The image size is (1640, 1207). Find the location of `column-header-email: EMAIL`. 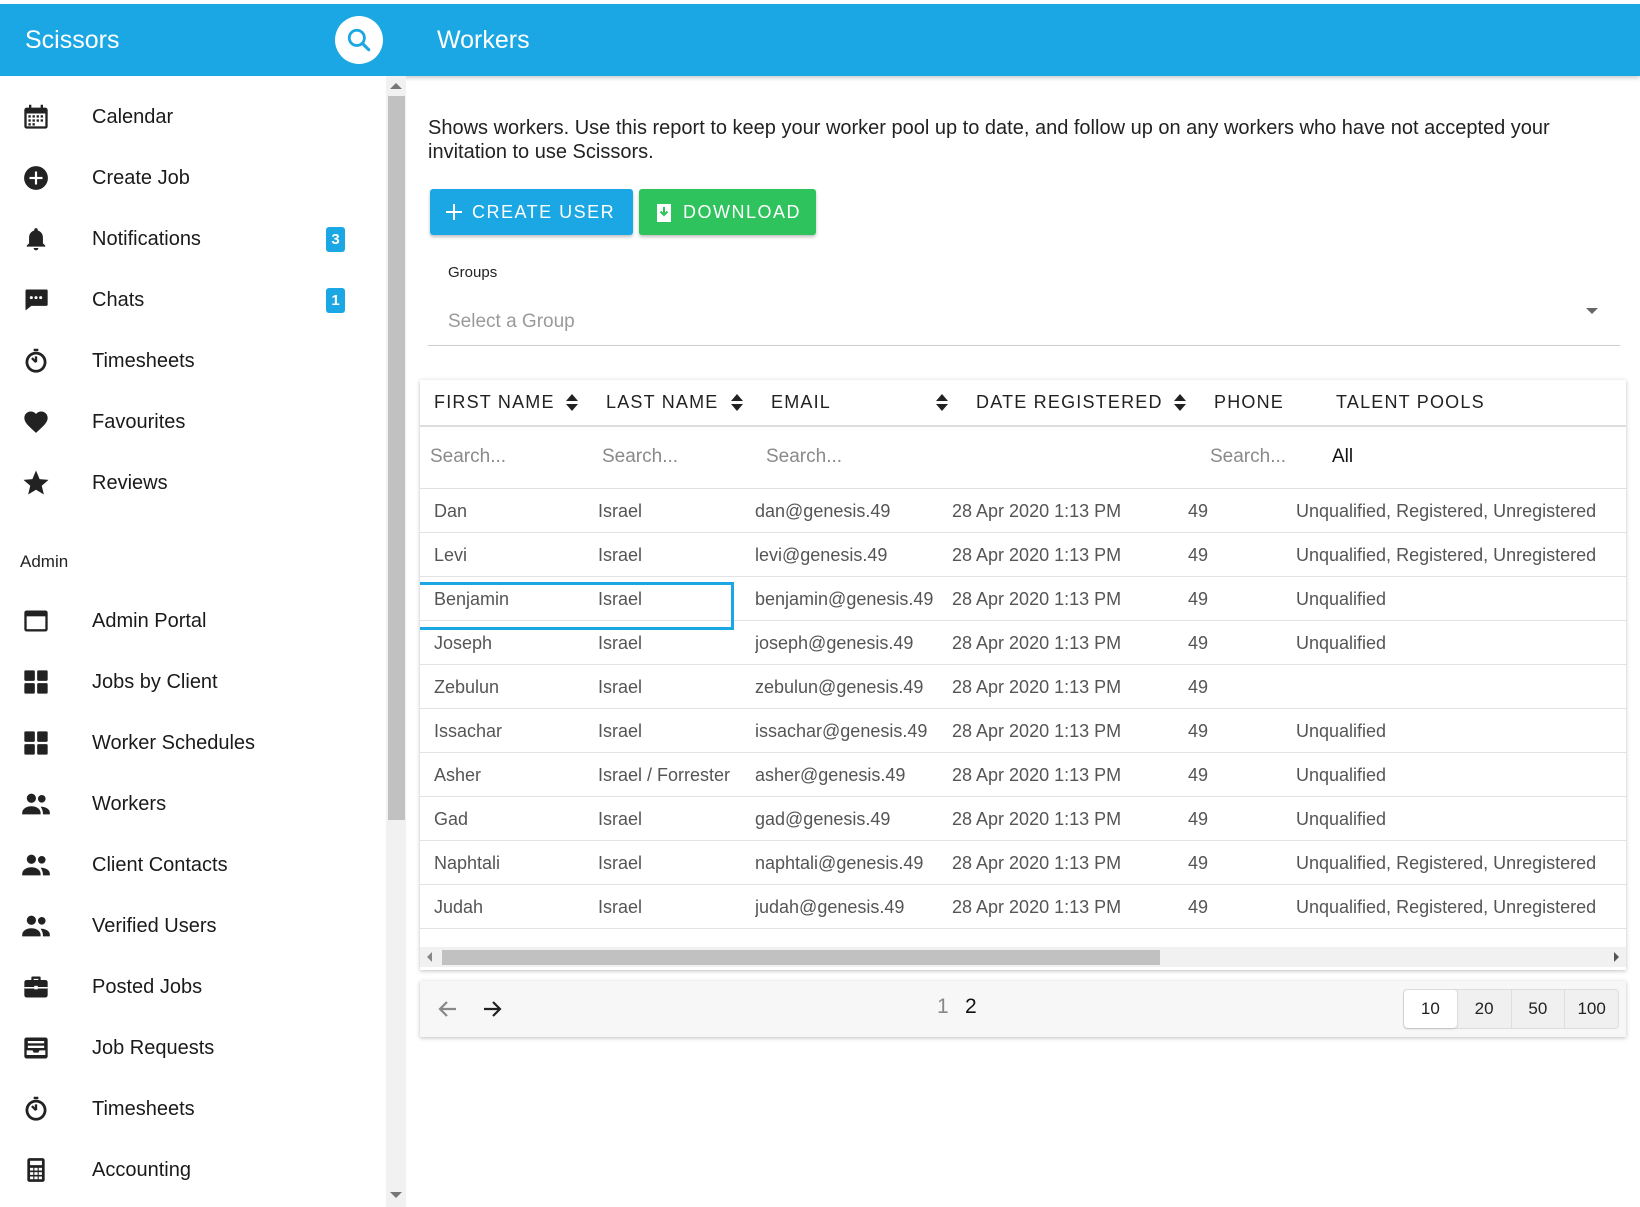

column-header-email: EMAIL is located at coordinates (801, 402).